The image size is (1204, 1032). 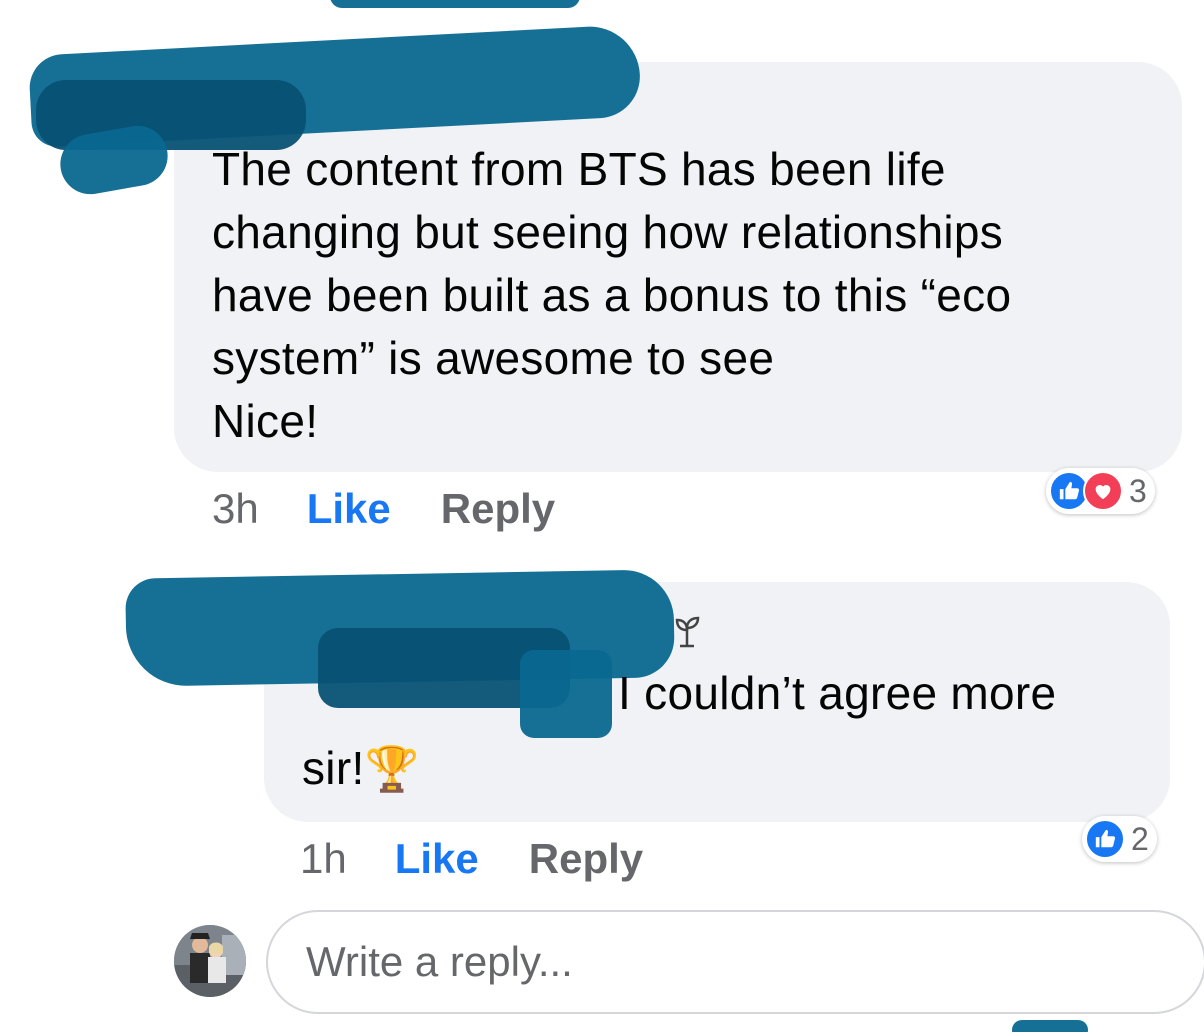 What do you see at coordinates (235, 508) in the screenshot?
I see `comment-timestamp: 3h` at bounding box center [235, 508].